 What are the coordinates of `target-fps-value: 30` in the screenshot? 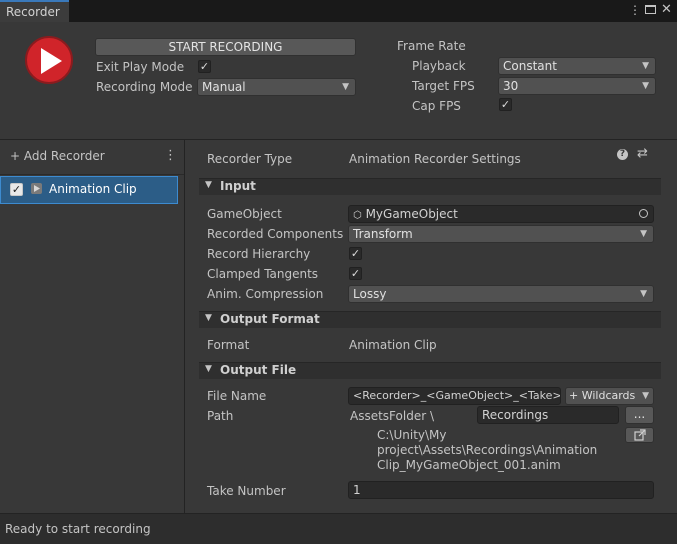 It's located at (511, 86).